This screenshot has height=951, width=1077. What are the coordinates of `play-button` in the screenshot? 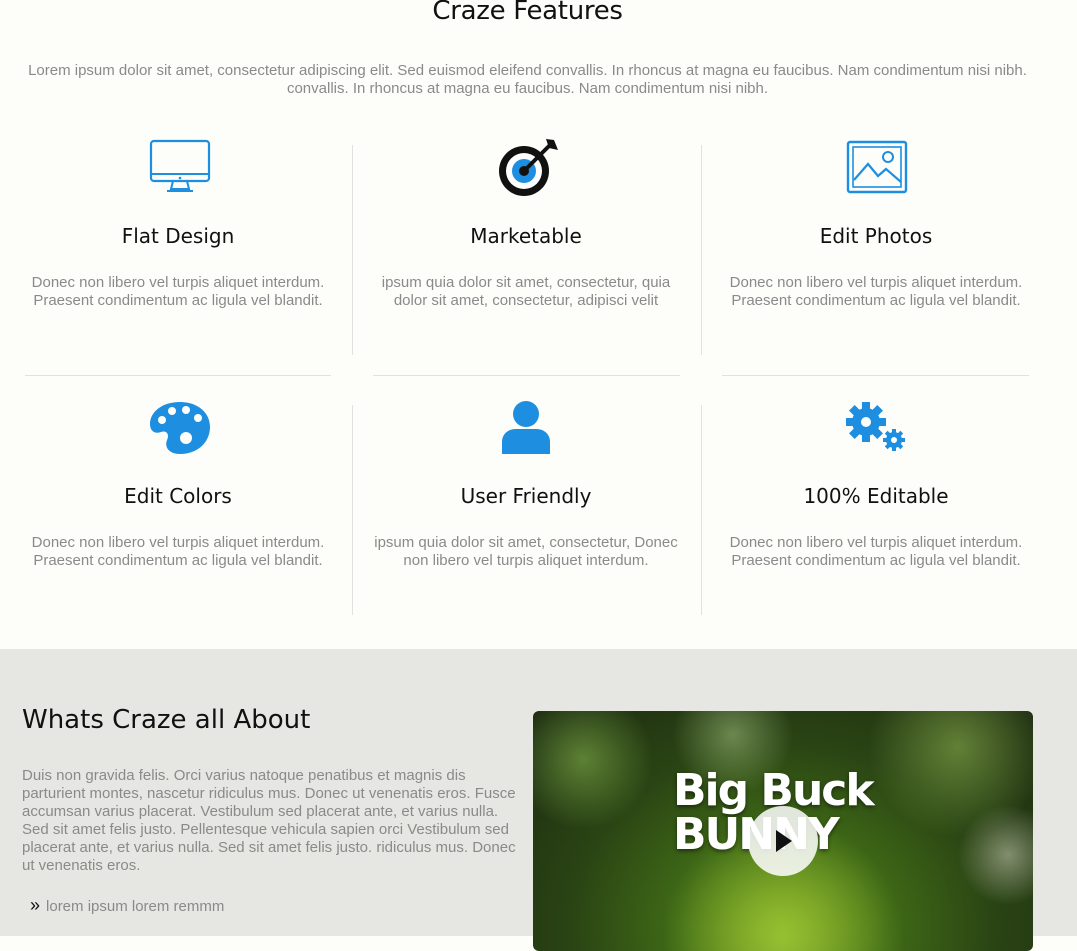 It's located at (783, 841).